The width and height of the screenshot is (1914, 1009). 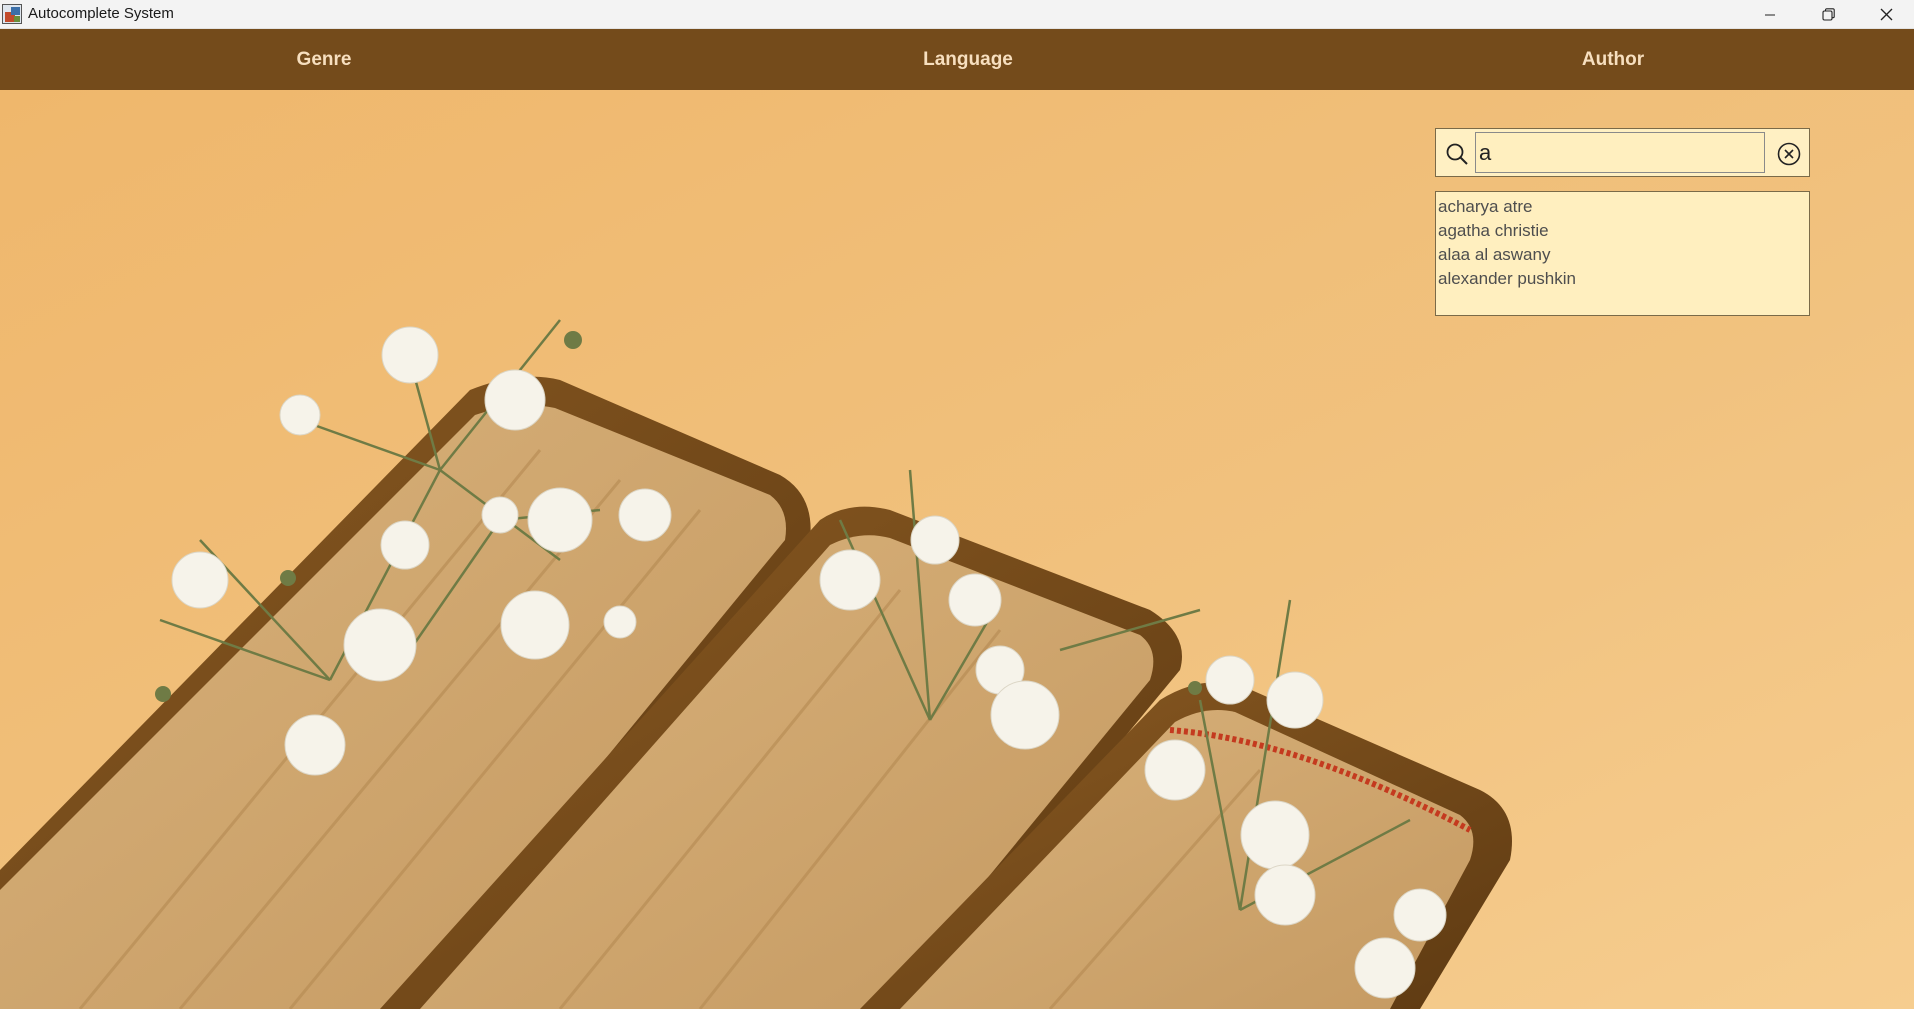 What do you see at coordinates (1789, 154) in the screenshot?
I see `clear-circle-x-icon` at bounding box center [1789, 154].